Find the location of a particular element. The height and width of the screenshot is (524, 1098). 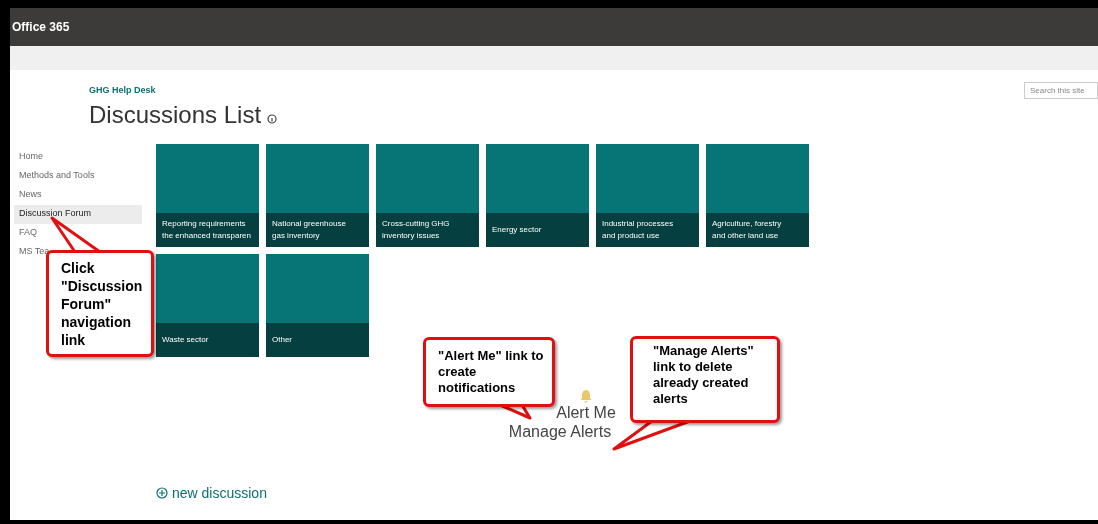

tile-label: the enhanced transparen is located at coordinates (207, 235).